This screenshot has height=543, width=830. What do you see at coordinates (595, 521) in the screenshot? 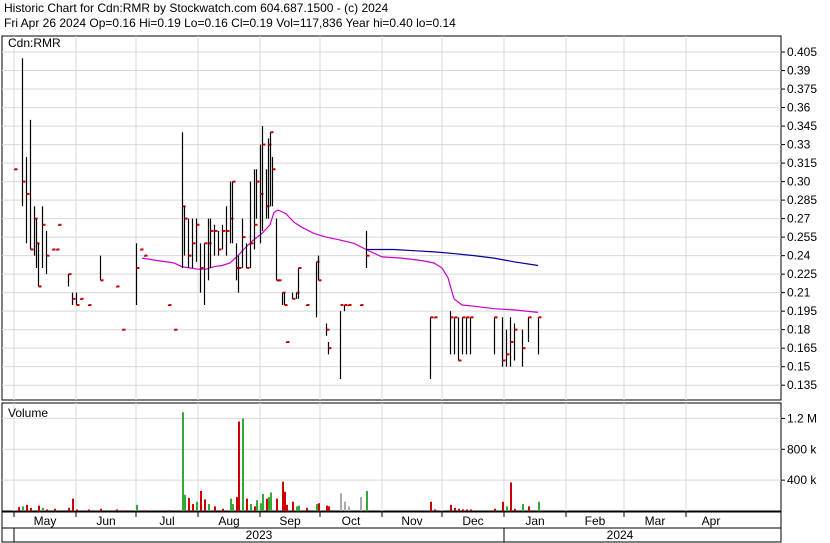
I see `month-label: Feb` at bounding box center [595, 521].